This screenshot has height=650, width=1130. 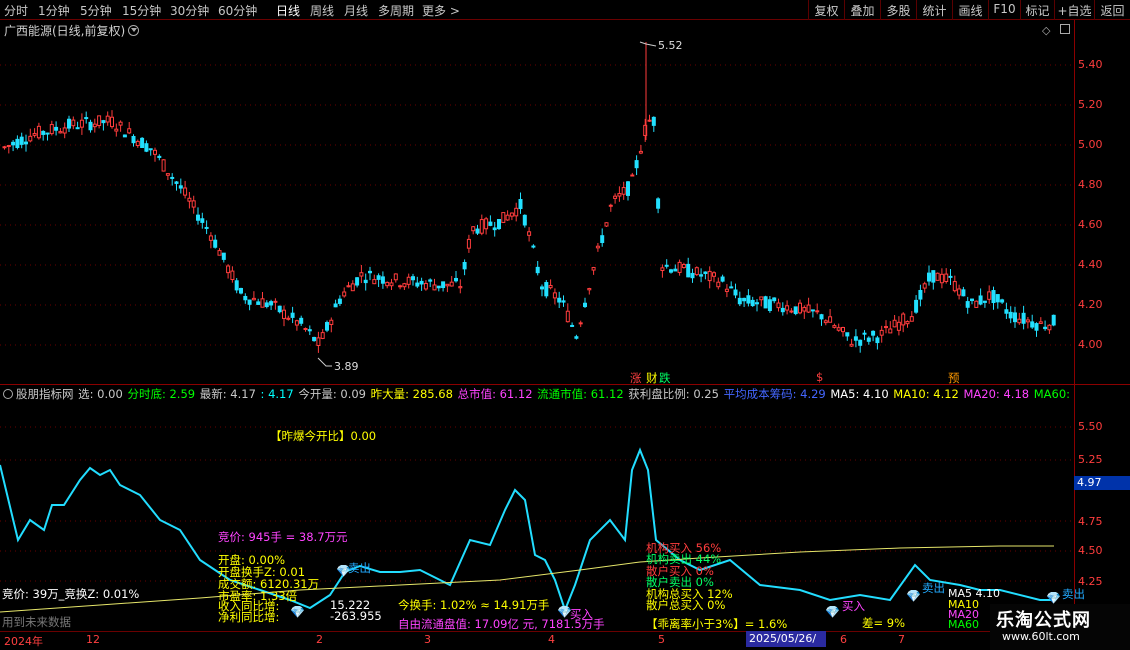 I want to click on yesterday-ratio: 【昨爆今开比】0.00, so click(x=323, y=436).